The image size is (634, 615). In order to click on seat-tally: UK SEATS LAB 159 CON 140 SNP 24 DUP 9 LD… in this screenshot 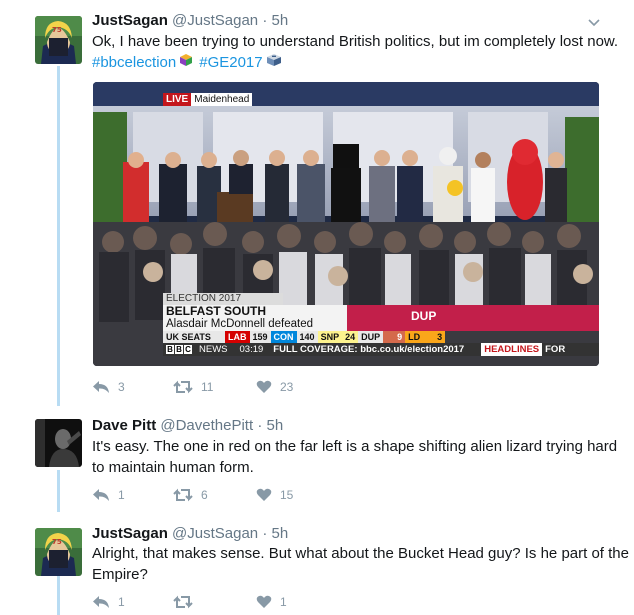, I will do `click(304, 337)`.